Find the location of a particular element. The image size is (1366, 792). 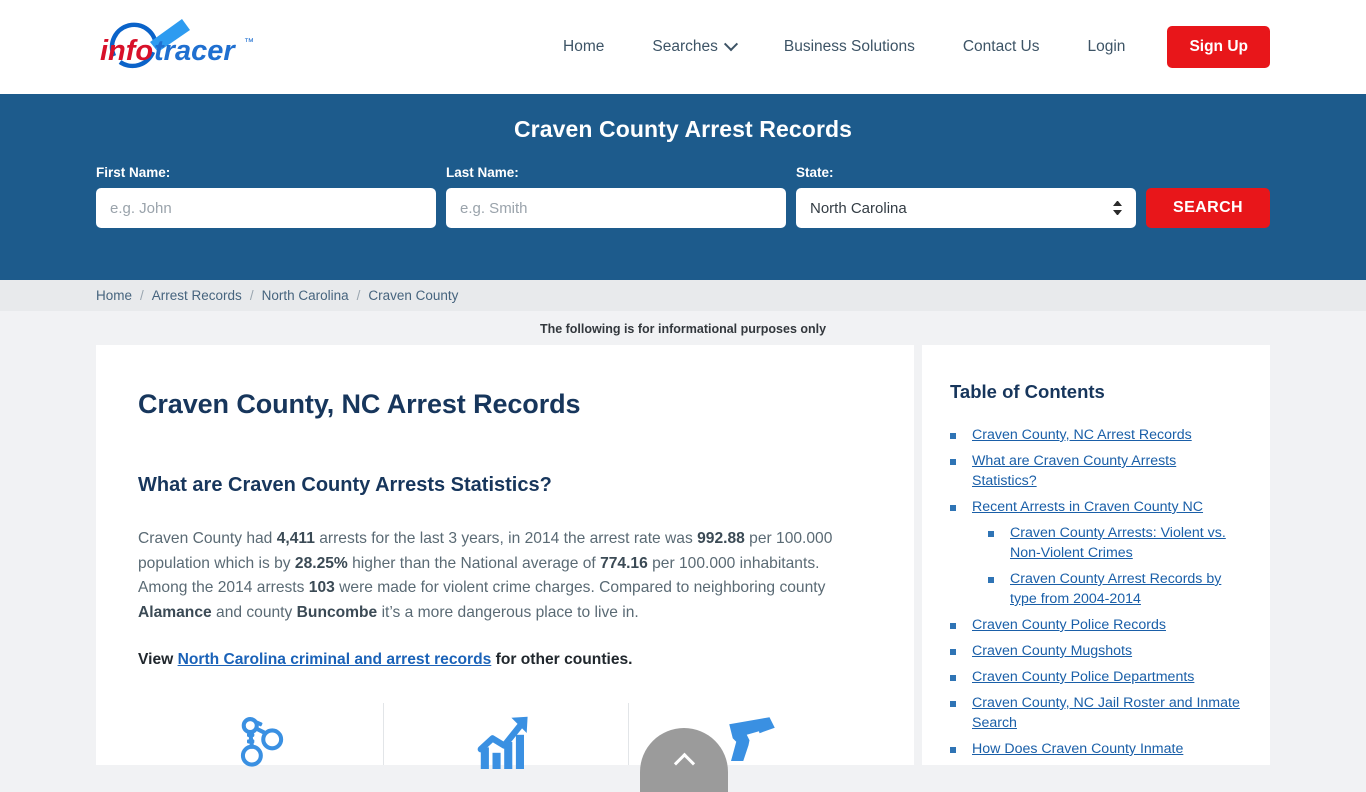

para-text: it’s a more dangerous place to live in. is located at coordinates (508, 612).